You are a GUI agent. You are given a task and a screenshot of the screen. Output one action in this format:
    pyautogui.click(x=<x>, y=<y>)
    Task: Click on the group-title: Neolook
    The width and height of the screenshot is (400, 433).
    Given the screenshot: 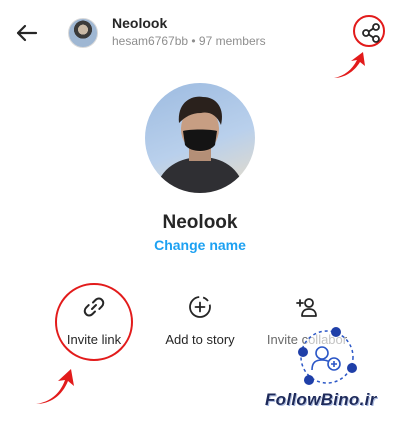 What is the action you would take?
    pyautogui.click(x=140, y=23)
    